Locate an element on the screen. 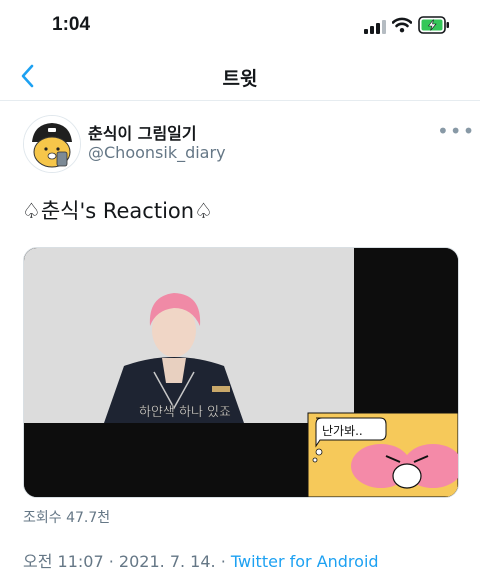 The height and width of the screenshot is (578, 480). page-title: 트윗 is located at coordinates (240, 79).